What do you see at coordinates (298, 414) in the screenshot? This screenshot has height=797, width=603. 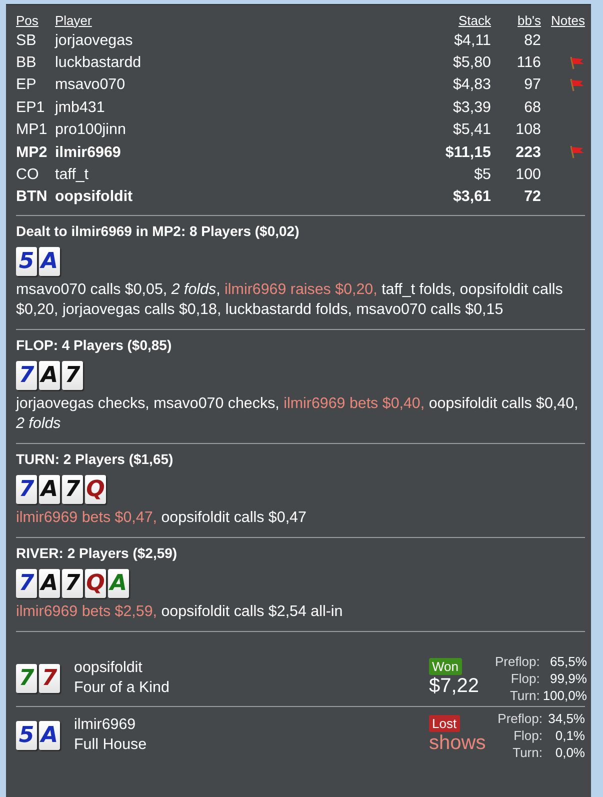 I see `action-log: jorjaovegas checks, msavo070 checks, ilmir6969 bets $0,40, oopsifoldit calls $0,40, 2 folds` at bounding box center [298, 414].